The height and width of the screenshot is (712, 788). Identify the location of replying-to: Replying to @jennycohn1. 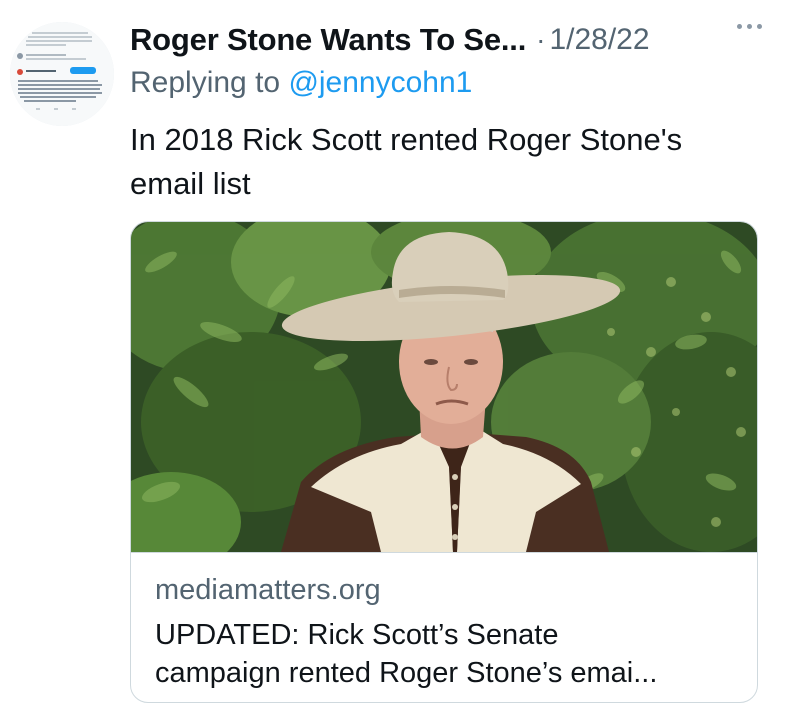
(301, 83).